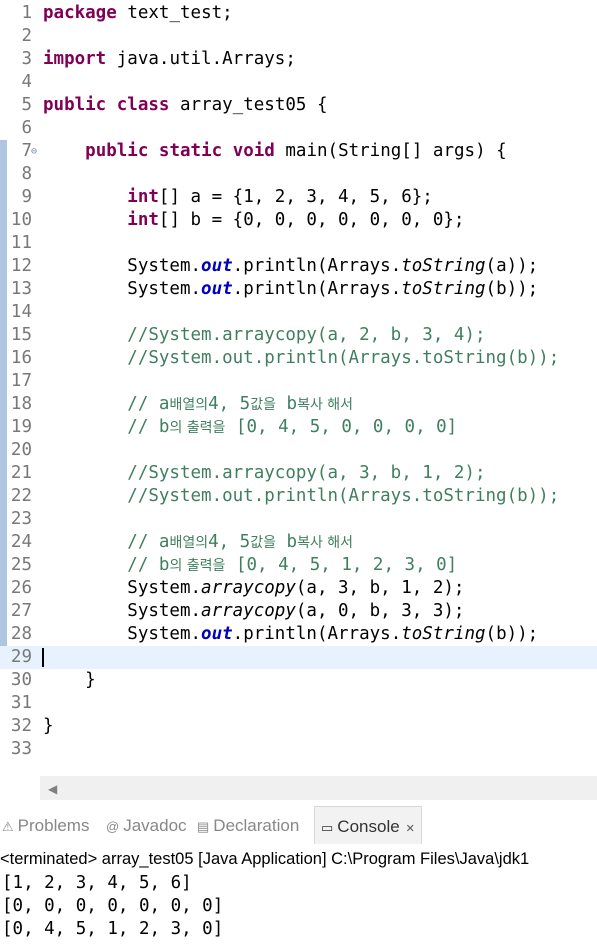  Describe the element at coordinates (298, 657) in the screenshot. I see `code-line: 29` at that location.